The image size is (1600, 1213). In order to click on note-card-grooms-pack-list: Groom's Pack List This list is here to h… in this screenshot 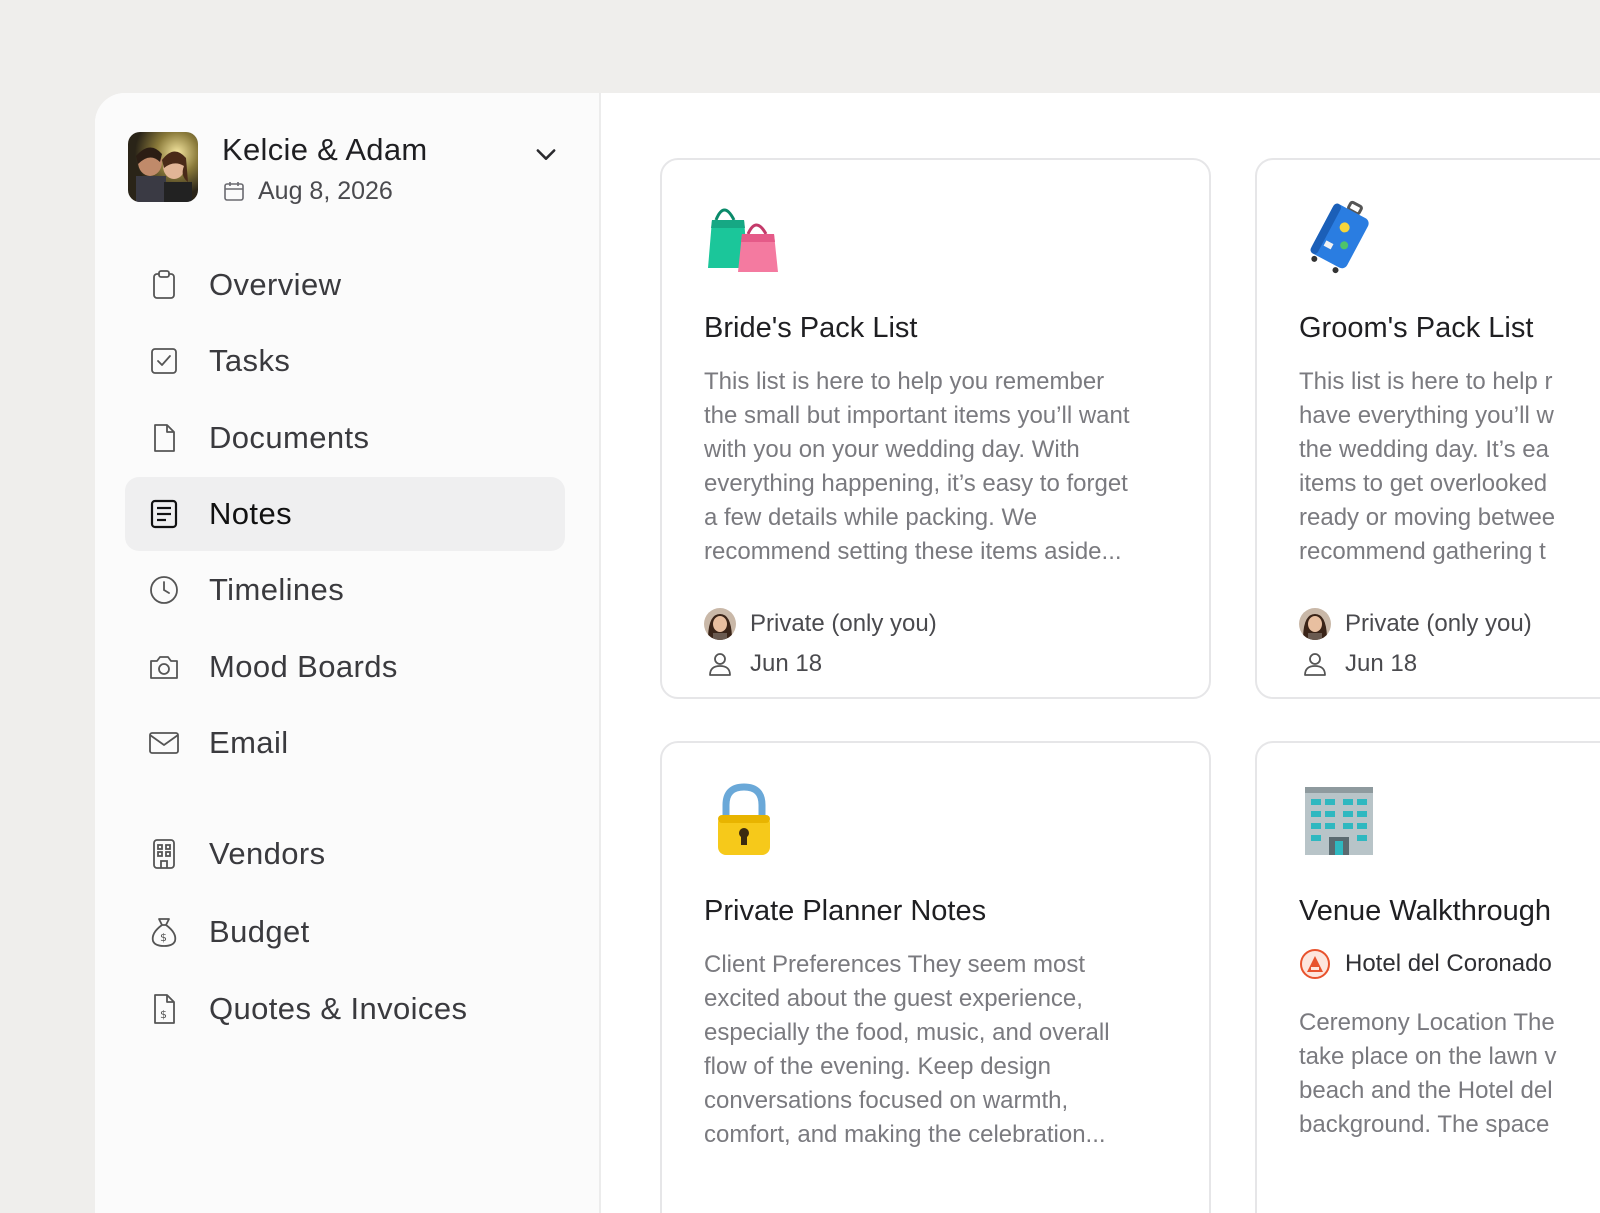, I will do `click(1427, 428)`.